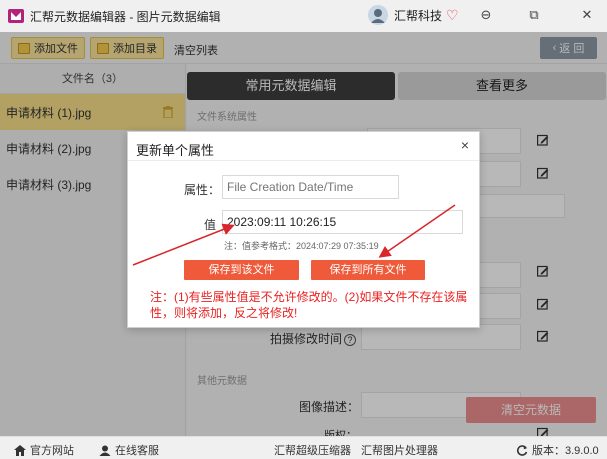 This screenshot has width=607, height=459. Describe the element at coordinates (301, 246) in the screenshot. I see `format-hint: 注：值参考格式：2024:07:29 07:35:19` at that location.